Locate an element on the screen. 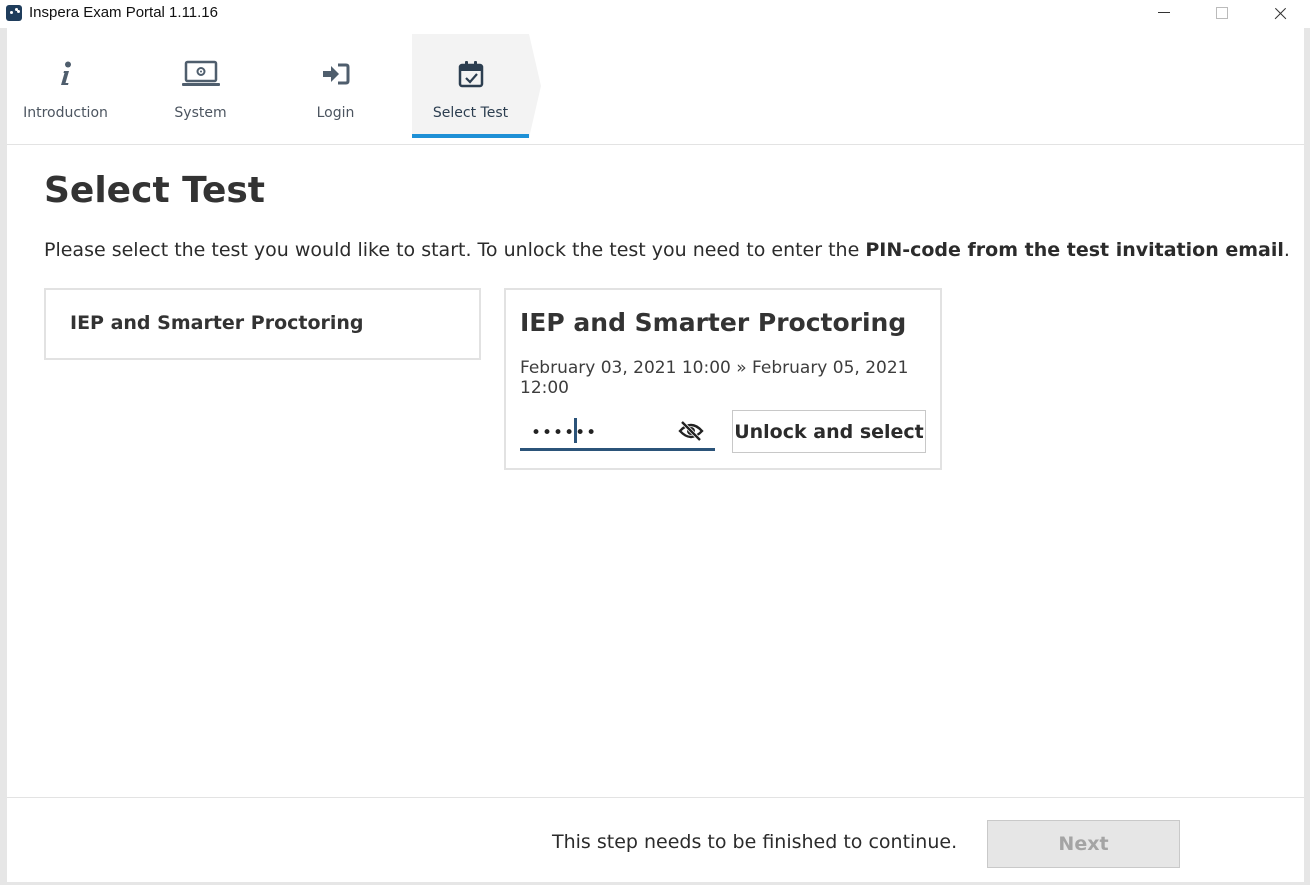 Image resolution: width=1310 pixels, height=885 pixels. test-card-title: IEP and Smarter Proctoring is located at coordinates (217, 323).